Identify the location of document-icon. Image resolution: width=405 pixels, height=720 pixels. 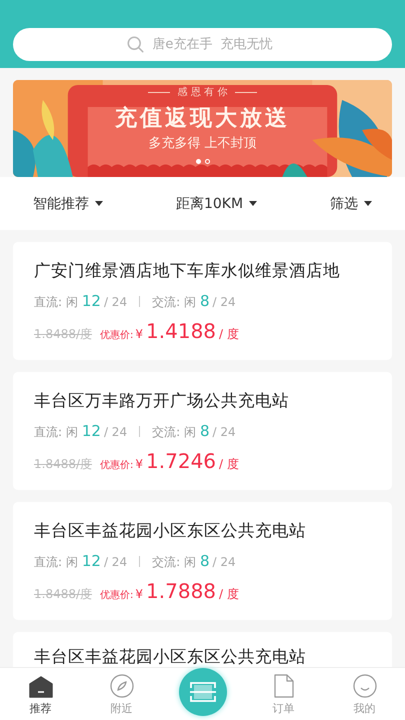
(284, 686).